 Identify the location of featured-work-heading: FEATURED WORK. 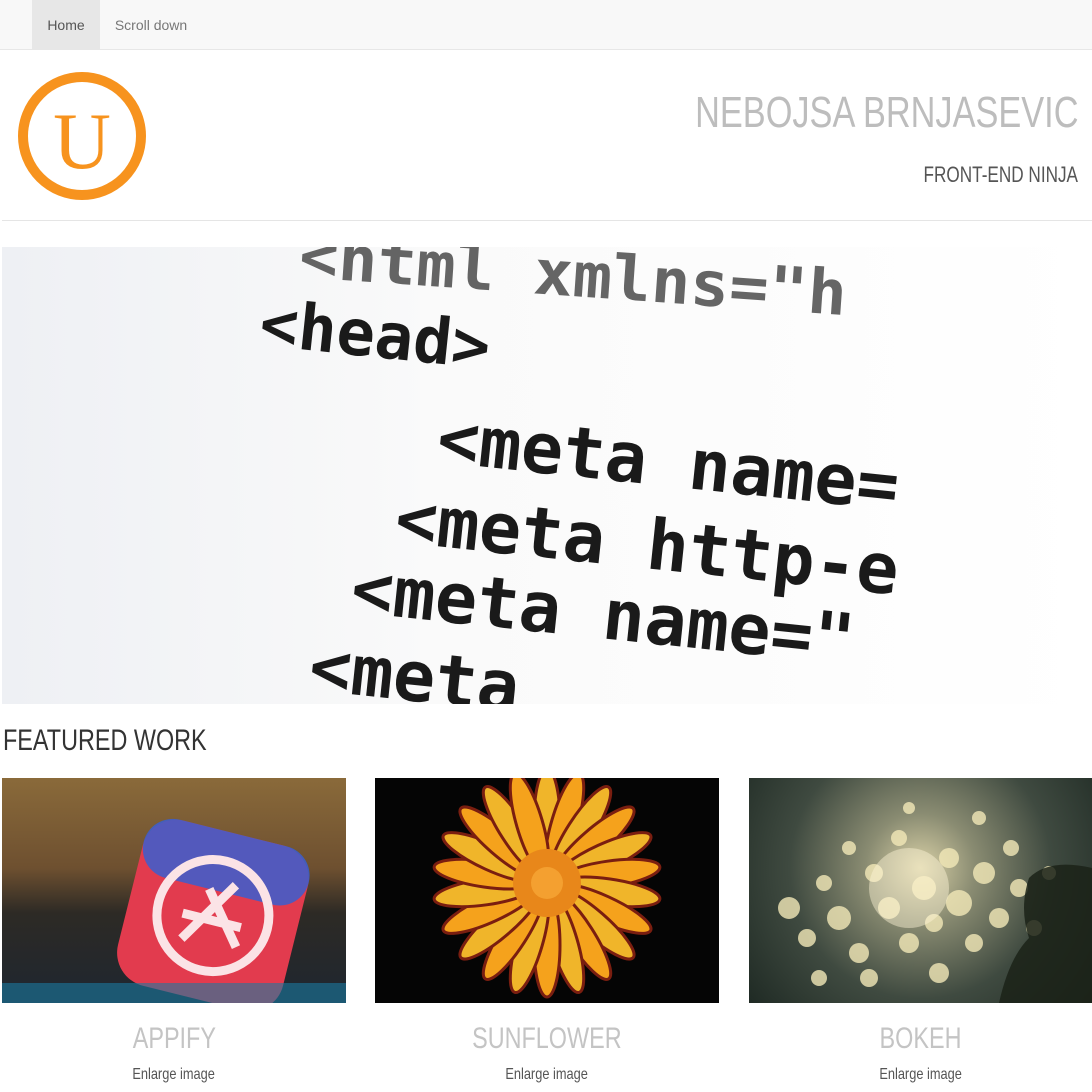
(105, 740).